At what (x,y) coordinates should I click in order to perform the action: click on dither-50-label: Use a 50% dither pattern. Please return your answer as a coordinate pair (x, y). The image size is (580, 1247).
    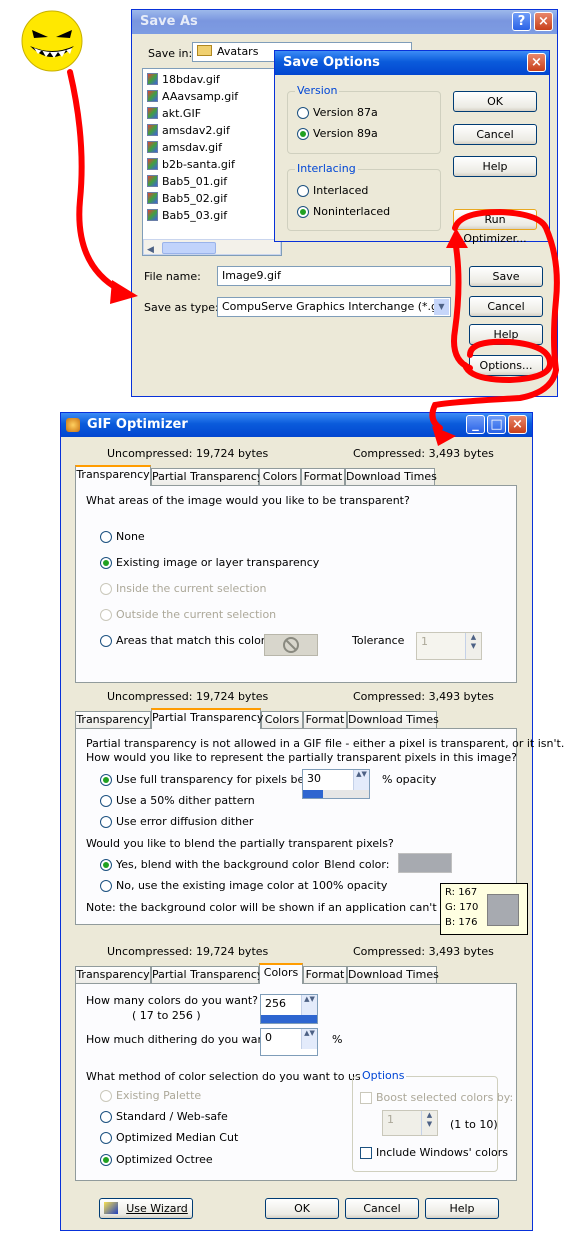
    Looking at the image, I should click on (185, 800).